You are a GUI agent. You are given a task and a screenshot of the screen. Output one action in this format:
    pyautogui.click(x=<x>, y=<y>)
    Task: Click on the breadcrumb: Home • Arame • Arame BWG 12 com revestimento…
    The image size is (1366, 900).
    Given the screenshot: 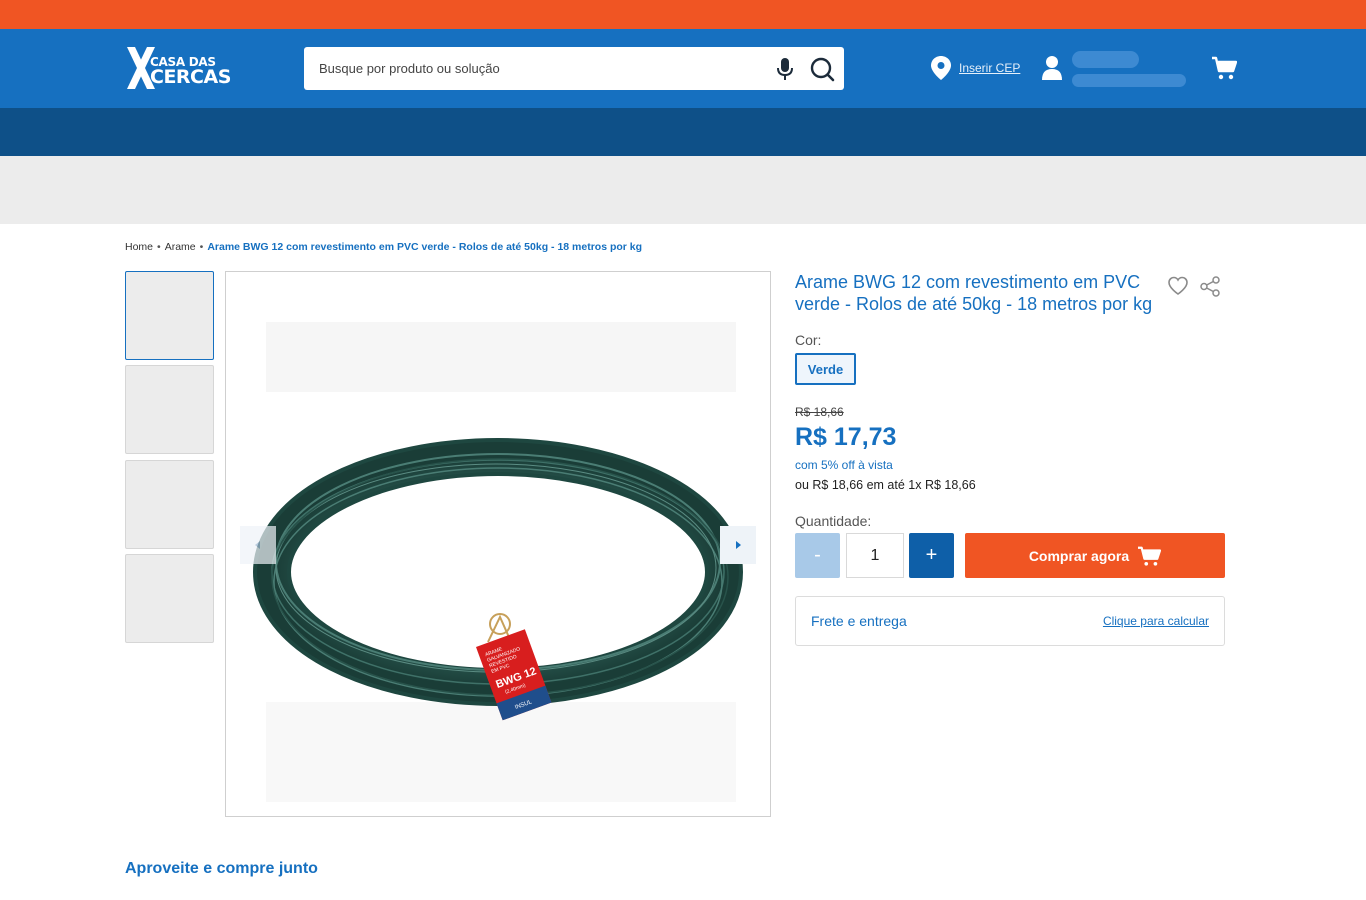 What is the action you would take?
    pyautogui.click(x=383, y=247)
    